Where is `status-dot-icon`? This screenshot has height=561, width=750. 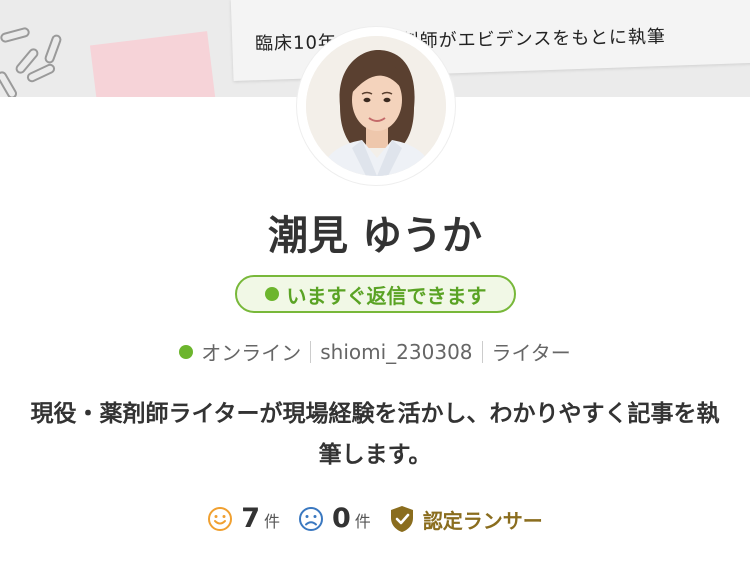
status-dot-icon is located at coordinates (271, 294).